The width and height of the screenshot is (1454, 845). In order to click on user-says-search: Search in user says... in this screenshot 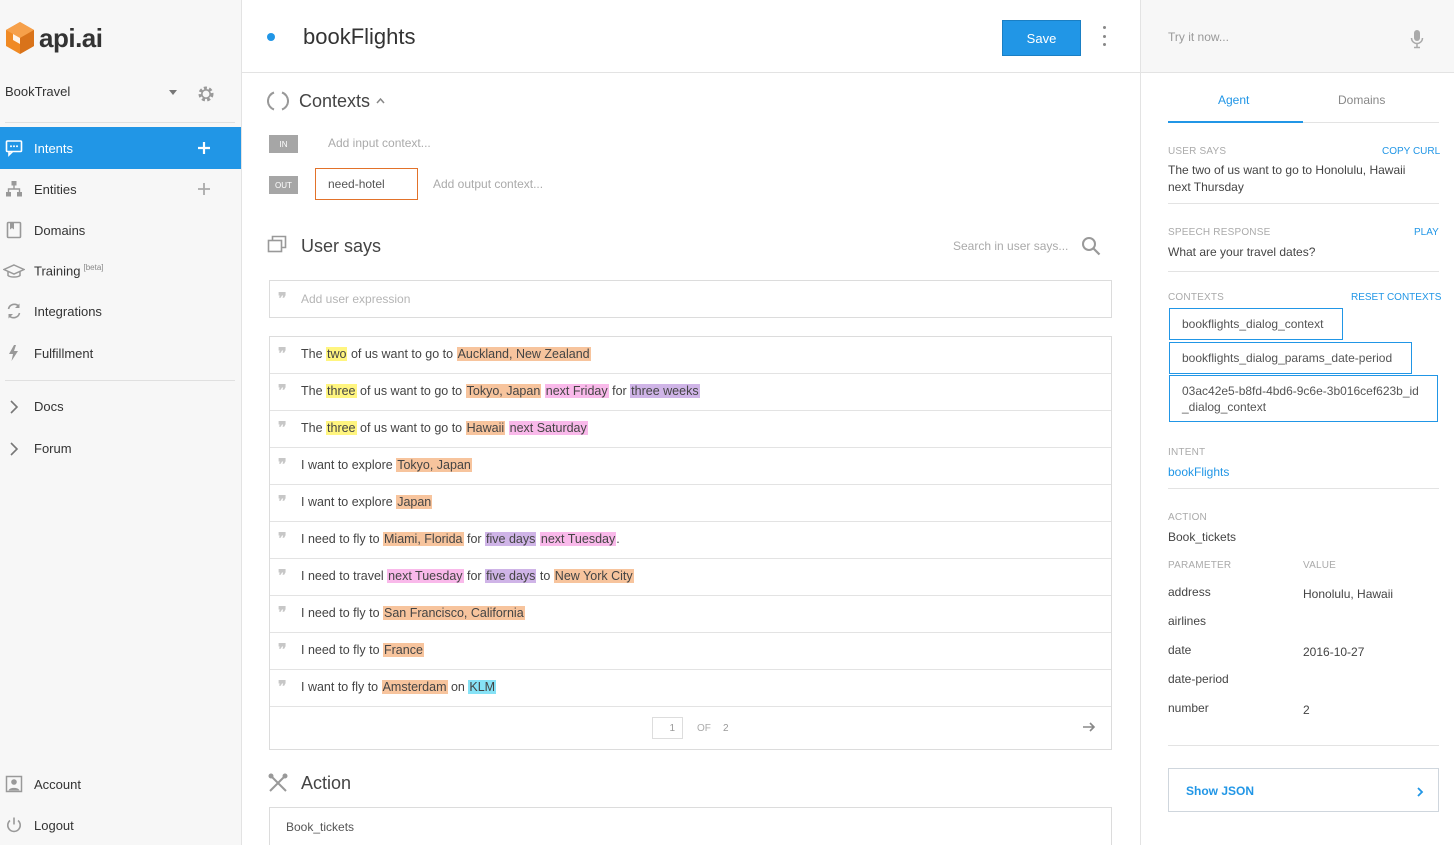, I will do `click(1028, 247)`.